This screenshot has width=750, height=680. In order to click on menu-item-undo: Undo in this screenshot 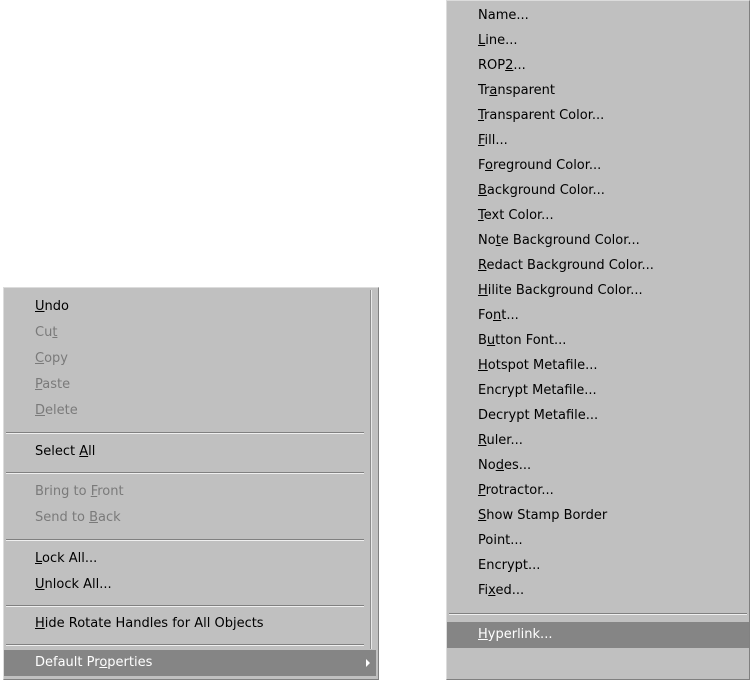, I will do `click(185, 307)`.